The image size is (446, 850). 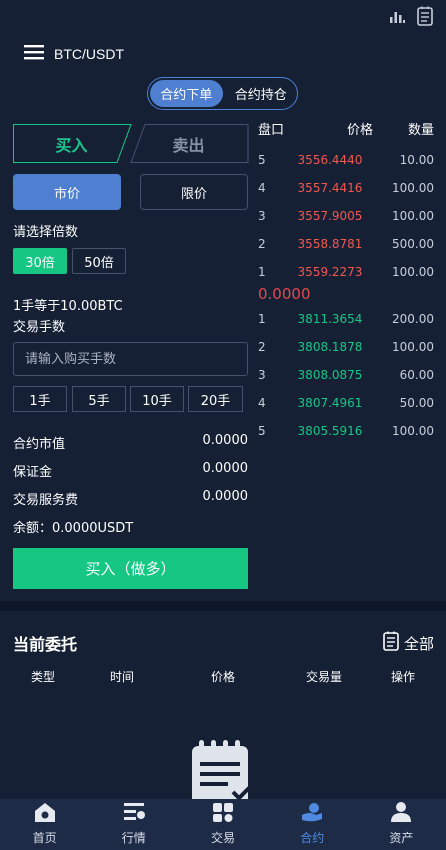 What do you see at coordinates (99, 399) in the screenshot?
I see `hand-5-button: 5手` at bounding box center [99, 399].